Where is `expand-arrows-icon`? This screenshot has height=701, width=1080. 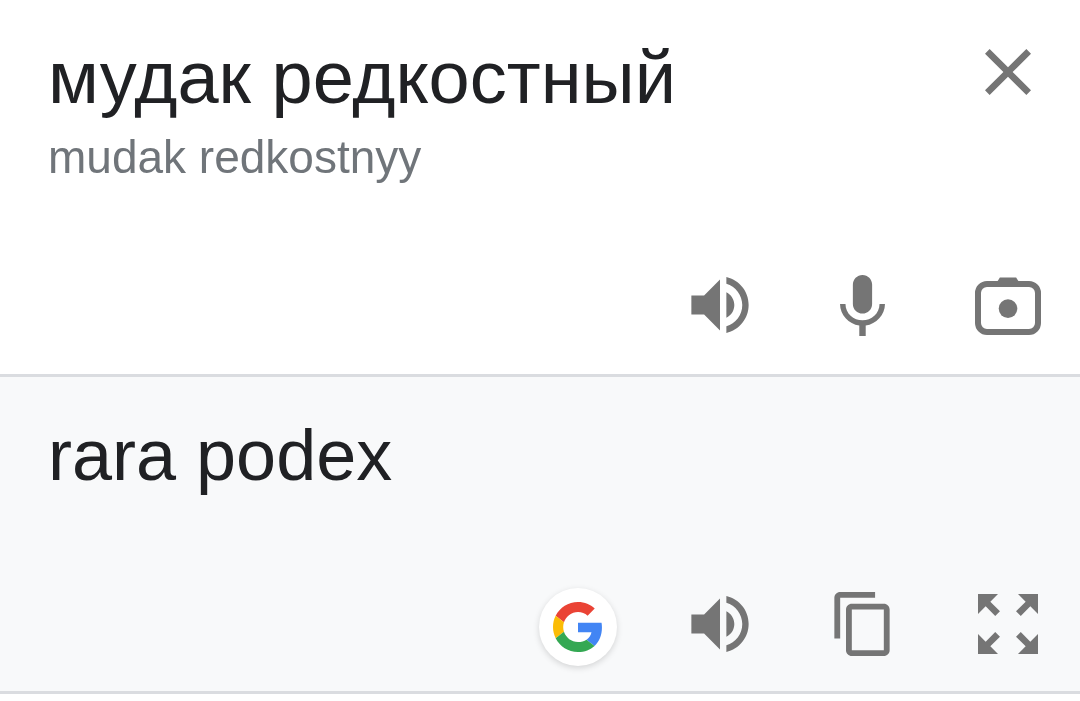
expand-arrows-icon is located at coordinates (1008, 624).